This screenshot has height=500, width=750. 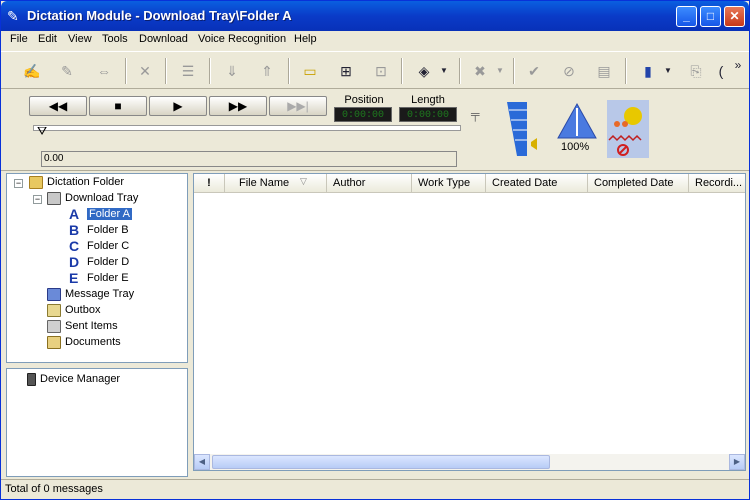 What do you see at coordinates (209, 183) in the screenshot?
I see `column-priority: !` at bounding box center [209, 183].